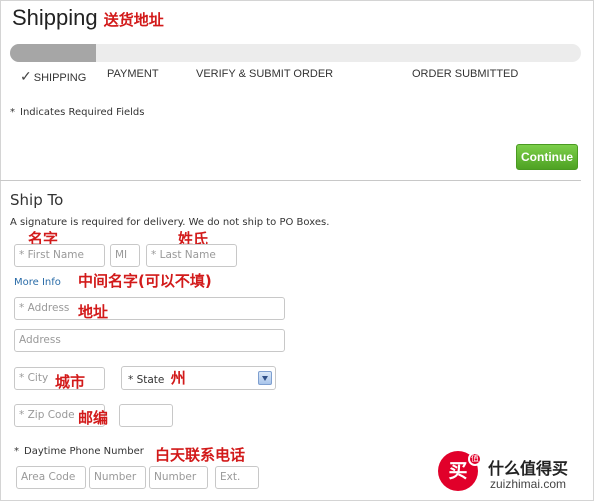 Image resolution: width=594 pixels, height=501 pixels. Describe the element at coordinates (133, 20) in the screenshot. I see `page-title-annotation: 送货地址` at that location.